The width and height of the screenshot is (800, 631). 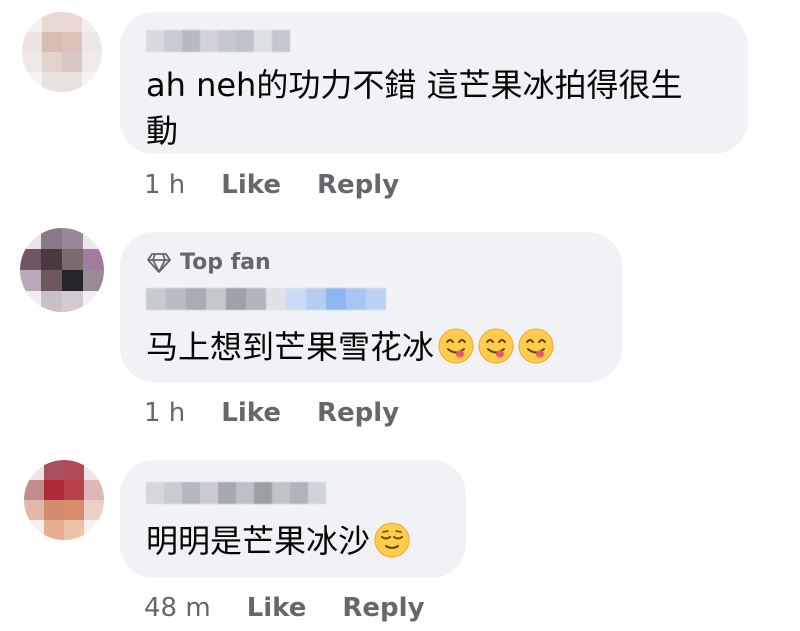 I want to click on comment-text-line: 動, so click(x=162, y=131).